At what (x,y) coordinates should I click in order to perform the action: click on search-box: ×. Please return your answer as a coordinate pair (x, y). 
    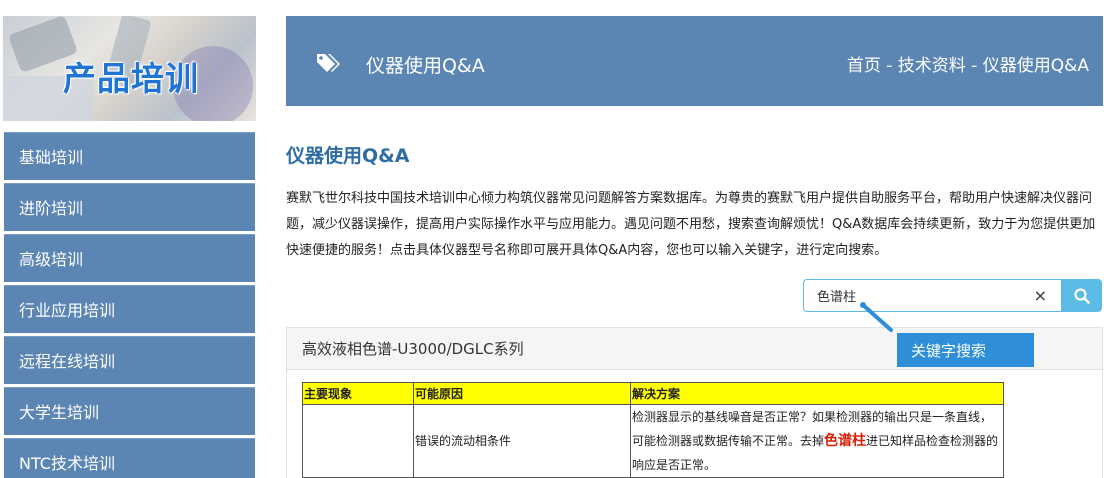
    Looking at the image, I should click on (932, 295).